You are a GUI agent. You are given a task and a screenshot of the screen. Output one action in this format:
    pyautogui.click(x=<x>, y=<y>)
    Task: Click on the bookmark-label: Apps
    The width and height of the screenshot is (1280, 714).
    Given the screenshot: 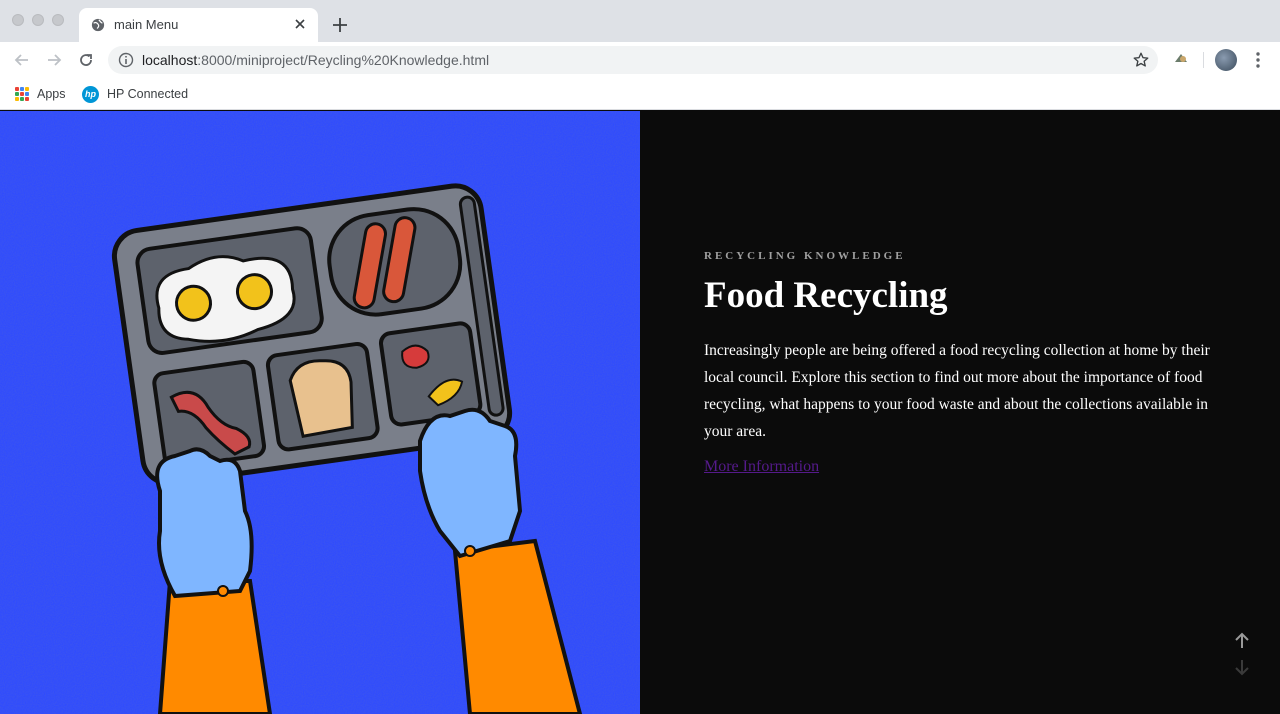 What is the action you would take?
    pyautogui.click(x=51, y=94)
    